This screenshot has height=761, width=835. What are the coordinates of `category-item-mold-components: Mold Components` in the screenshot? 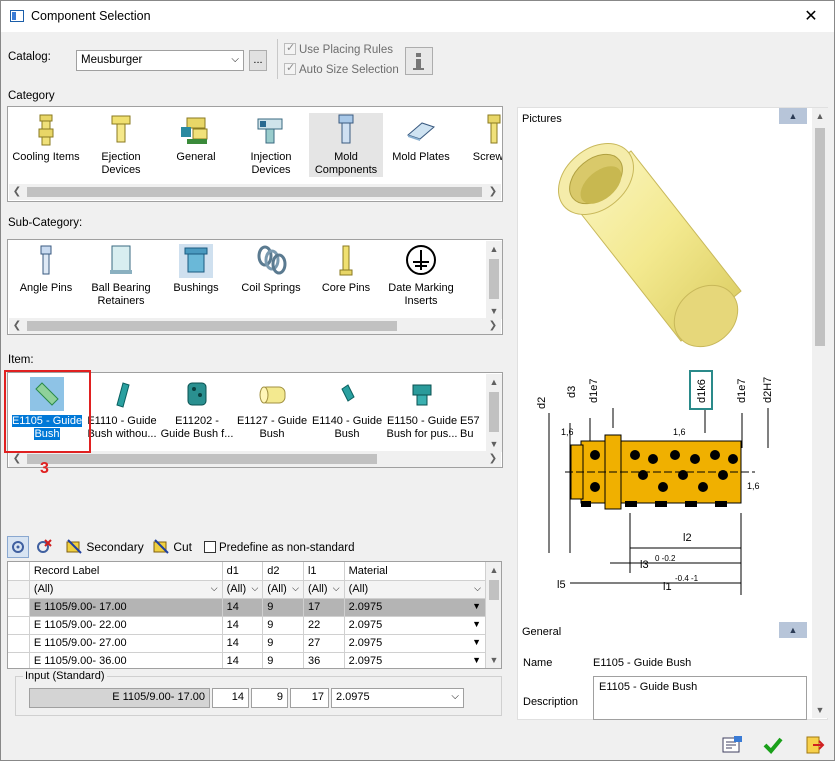 It's located at (346, 145).